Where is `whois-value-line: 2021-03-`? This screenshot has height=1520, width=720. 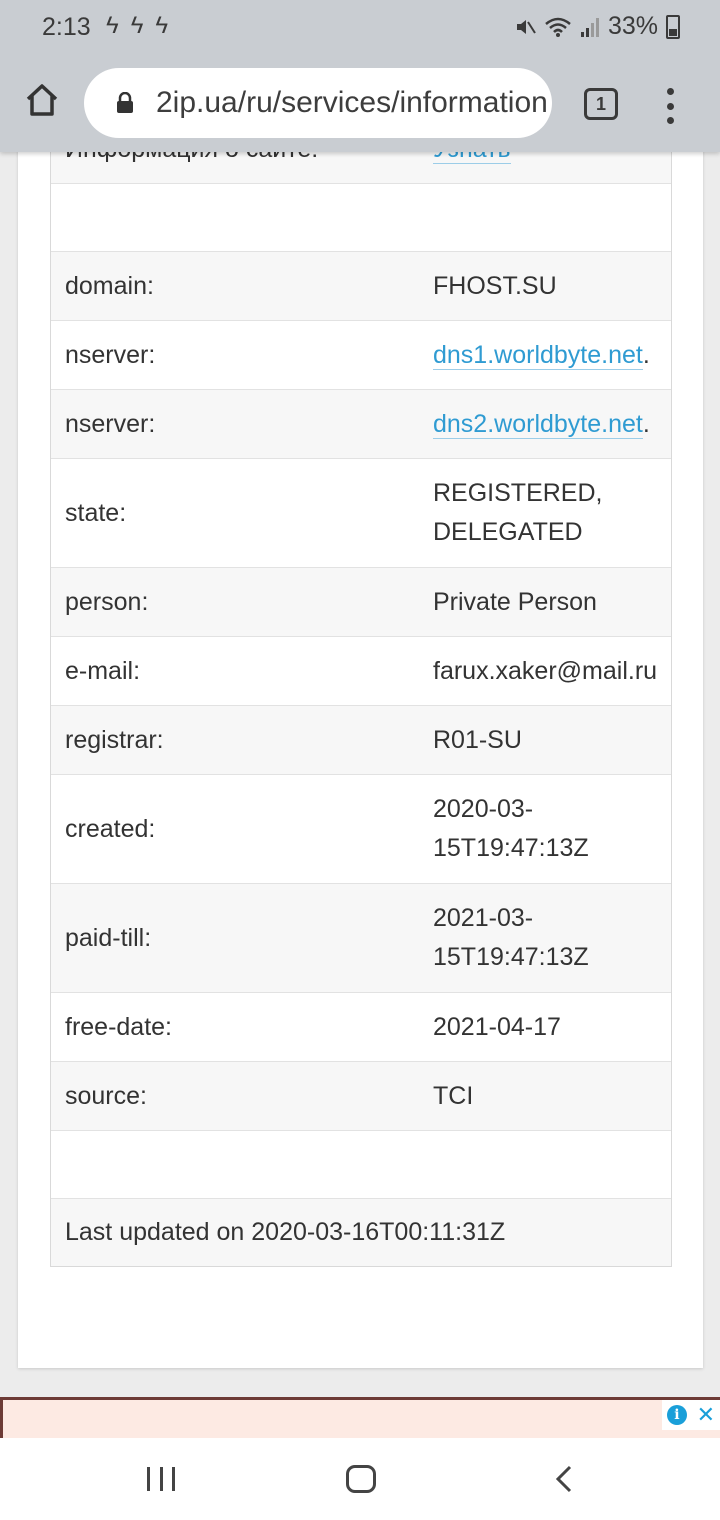
whois-value-line: 2021-03- is located at coordinates (483, 918).